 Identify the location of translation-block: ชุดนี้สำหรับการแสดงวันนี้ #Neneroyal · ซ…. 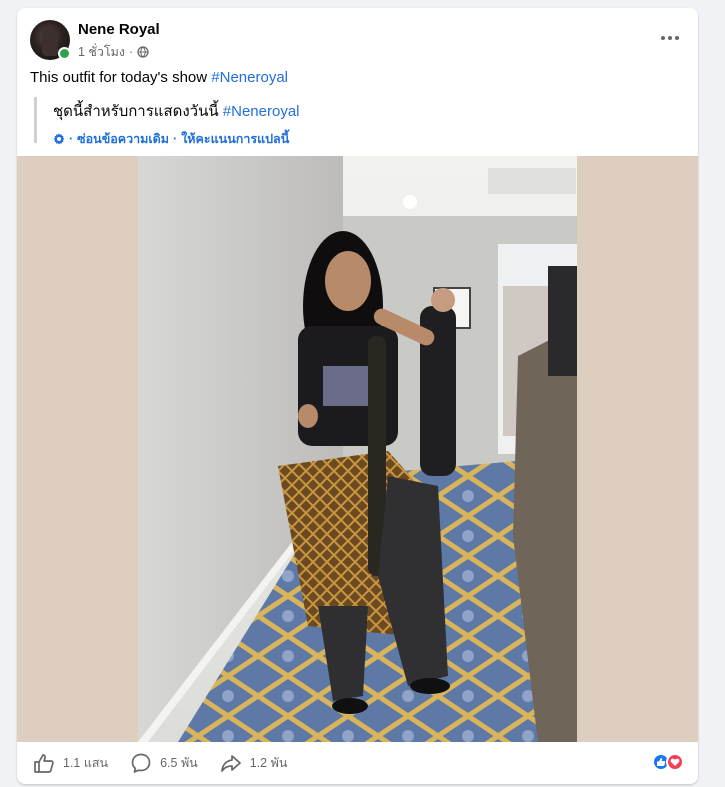
(334, 121).